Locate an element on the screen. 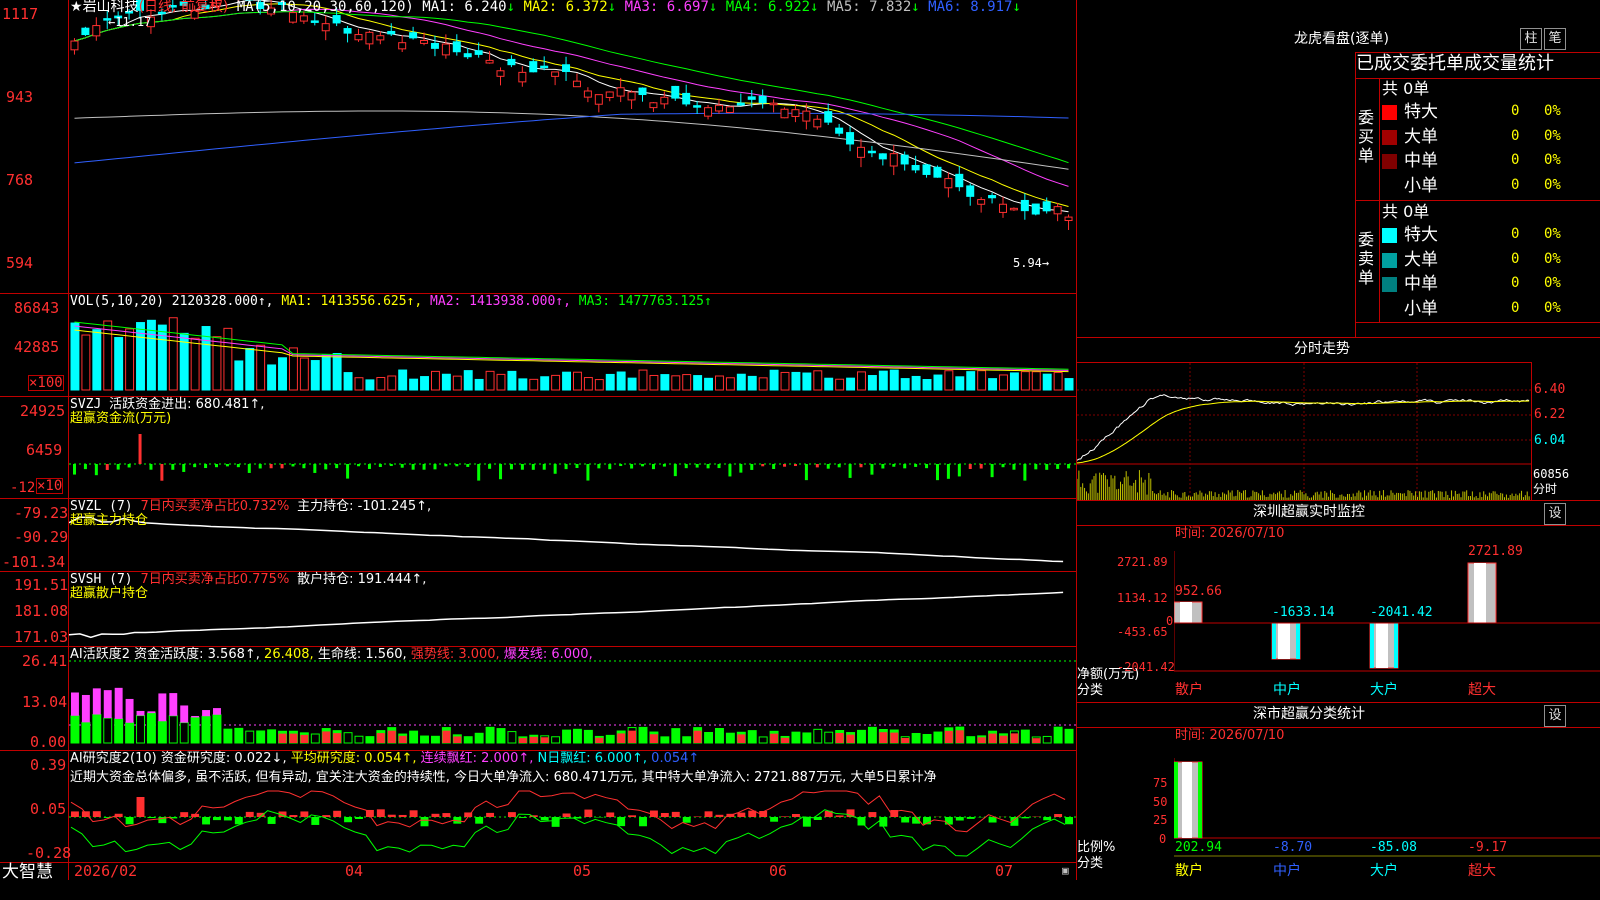 The width and height of the screenshot is (1600, 900). svzj-unit-badge: ×10 is located at coordinates (50, 486).